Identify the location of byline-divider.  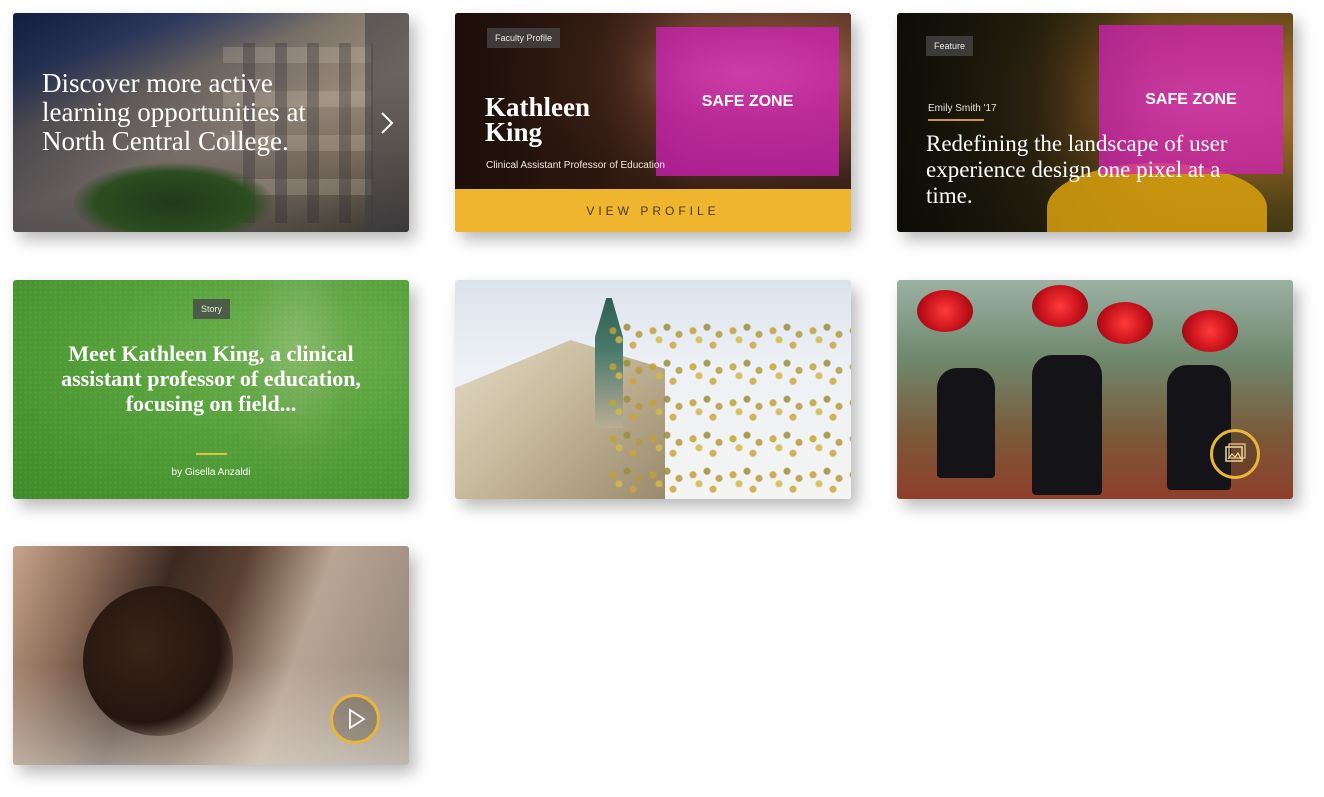
(956, 120).